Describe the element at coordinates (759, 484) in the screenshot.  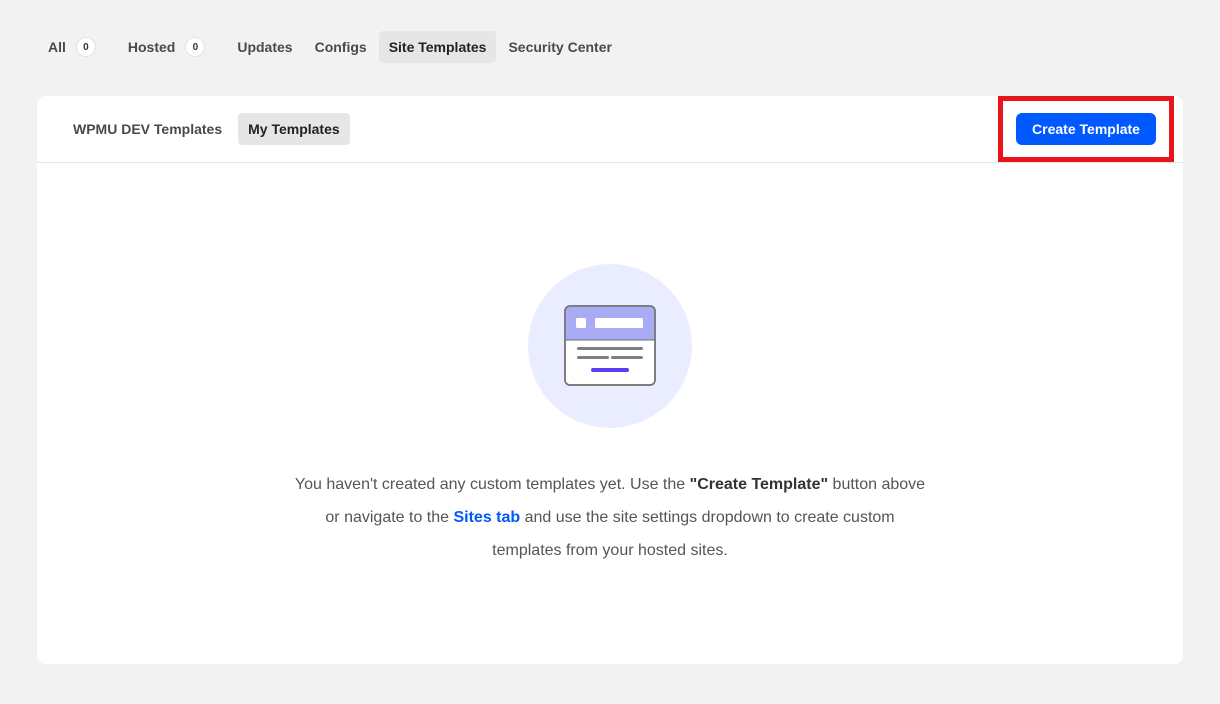
I see `empty-text-bold: "Create Template"` at that location.